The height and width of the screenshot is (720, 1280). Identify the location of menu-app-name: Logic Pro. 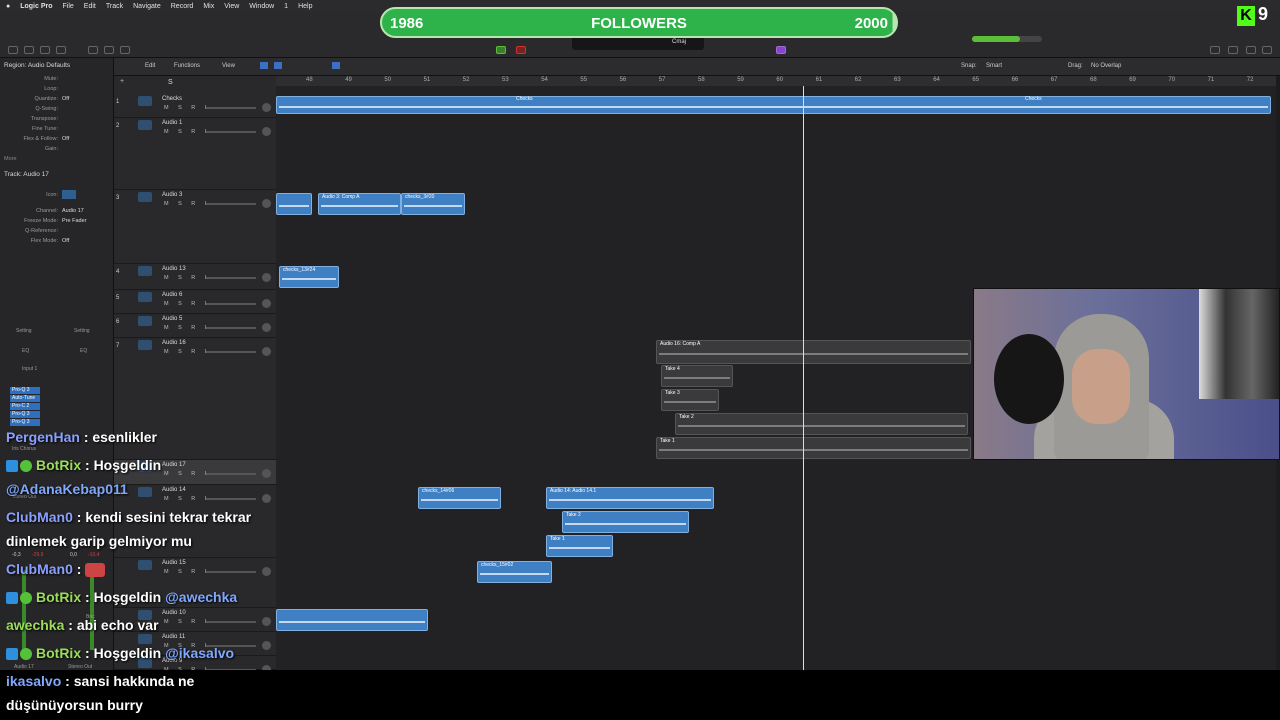
(36, 6).